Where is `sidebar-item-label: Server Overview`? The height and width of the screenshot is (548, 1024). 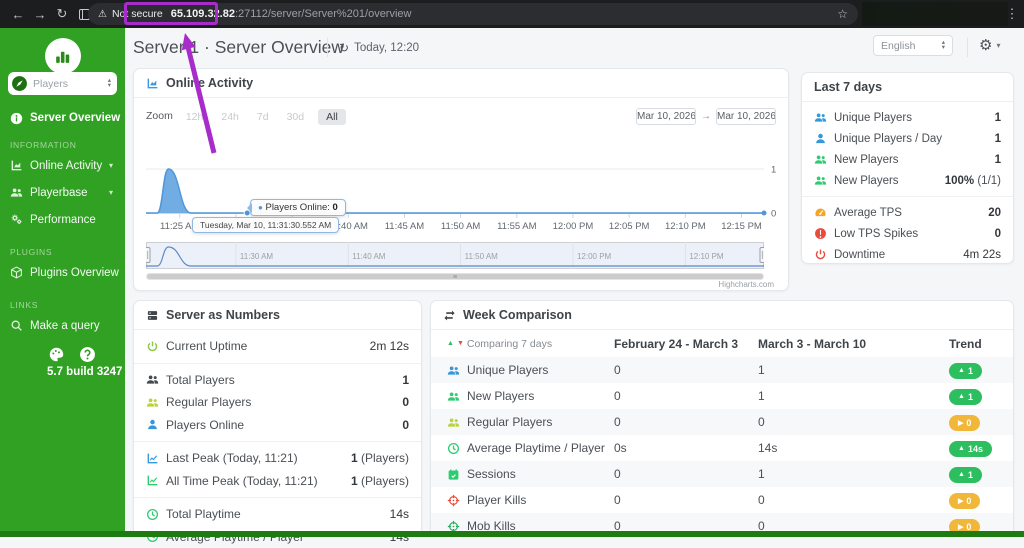
sidebar-item-label: Server Overview is located at coordinates (75, 118).